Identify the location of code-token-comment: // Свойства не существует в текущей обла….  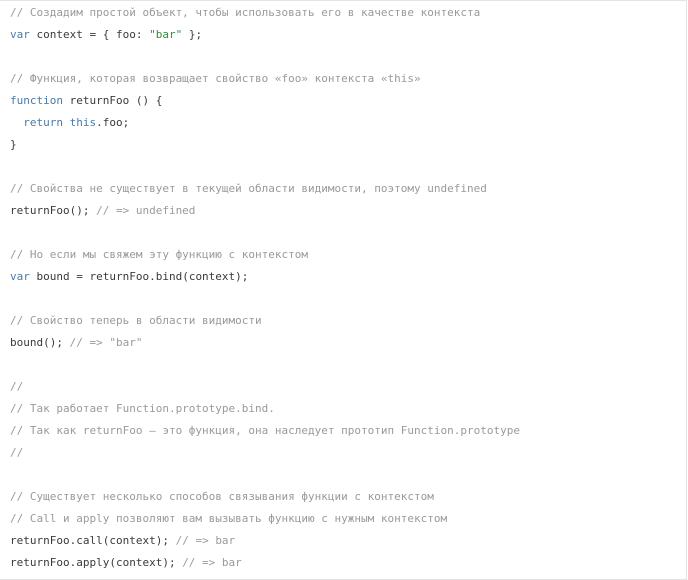
(248, 188).